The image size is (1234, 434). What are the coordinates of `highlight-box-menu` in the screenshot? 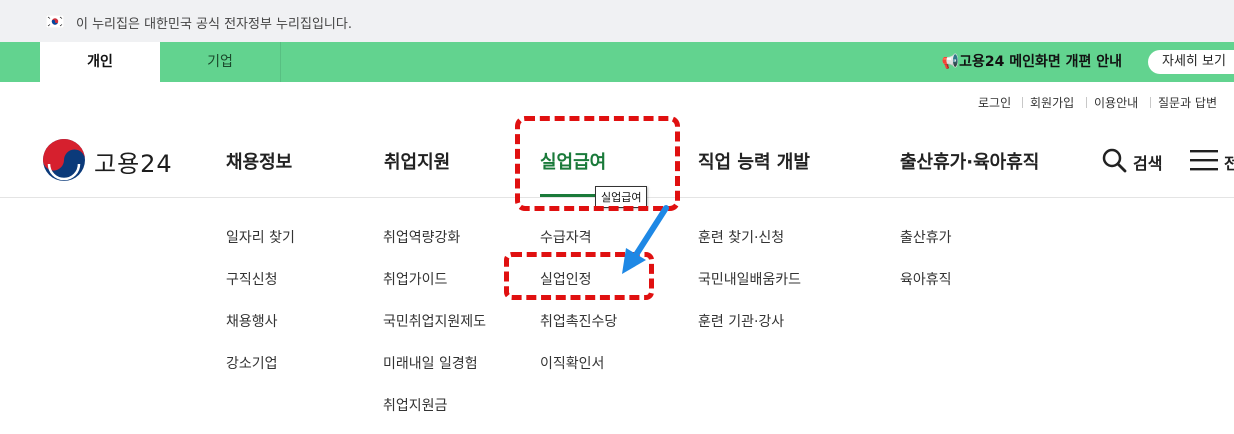 It's located at (597, 163).